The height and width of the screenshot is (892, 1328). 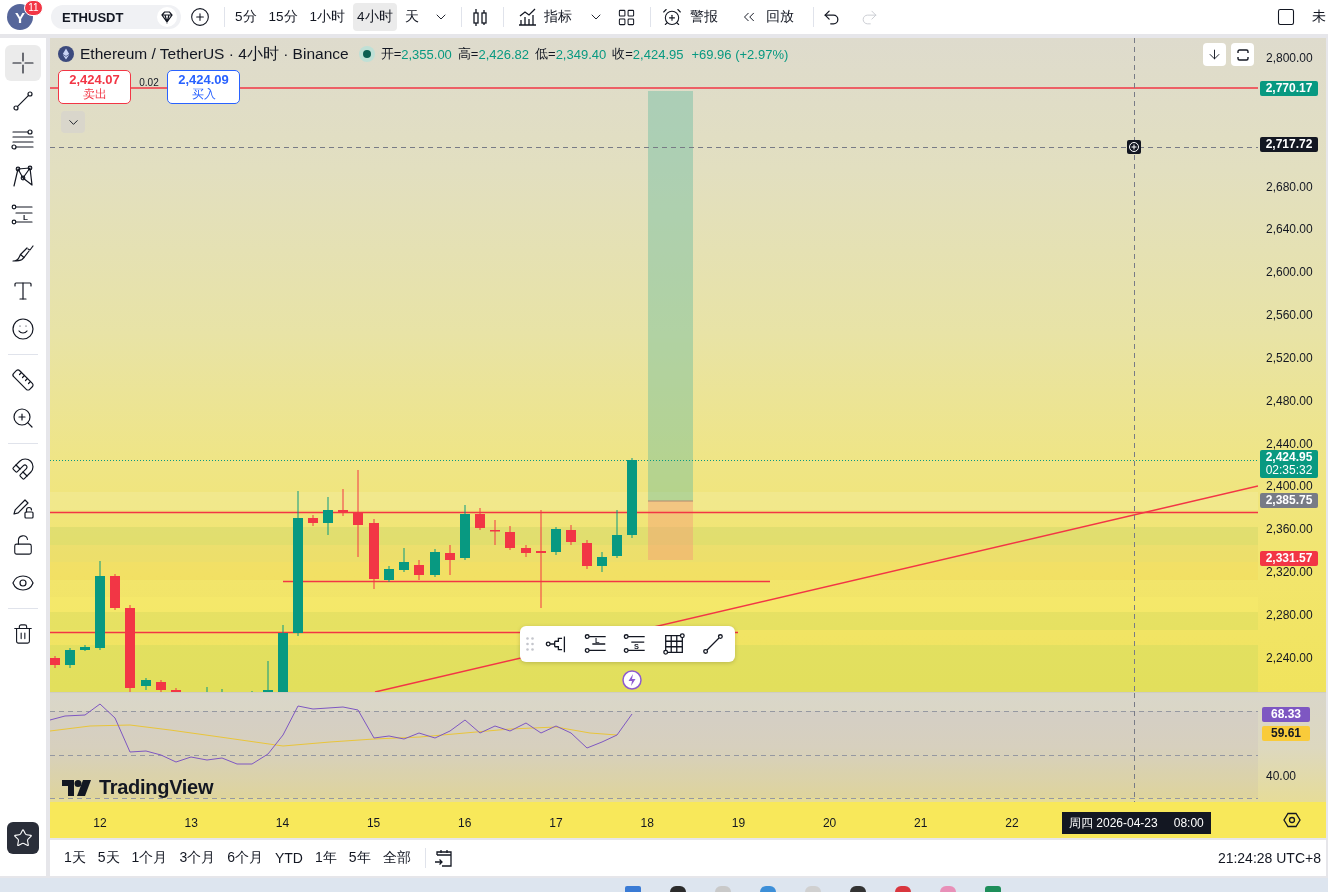 I want to click on date-text: 周四 2026-04-23, so click(x=1113, y=823).